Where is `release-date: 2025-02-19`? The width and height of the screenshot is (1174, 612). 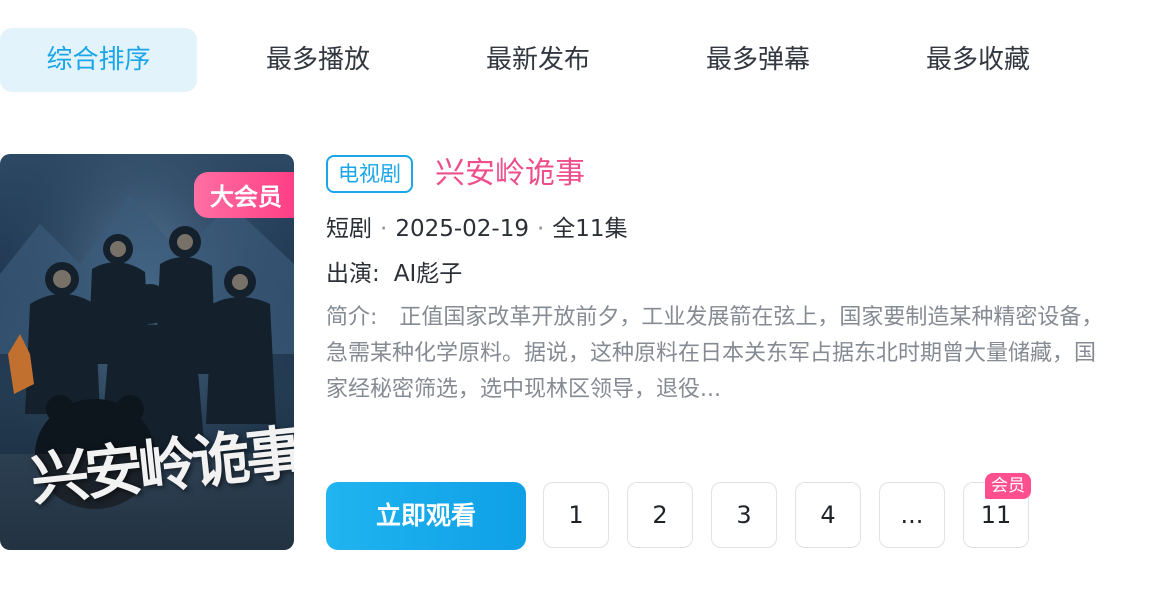
release-date: 2025-02-19 is located at coordinates (462, 229).